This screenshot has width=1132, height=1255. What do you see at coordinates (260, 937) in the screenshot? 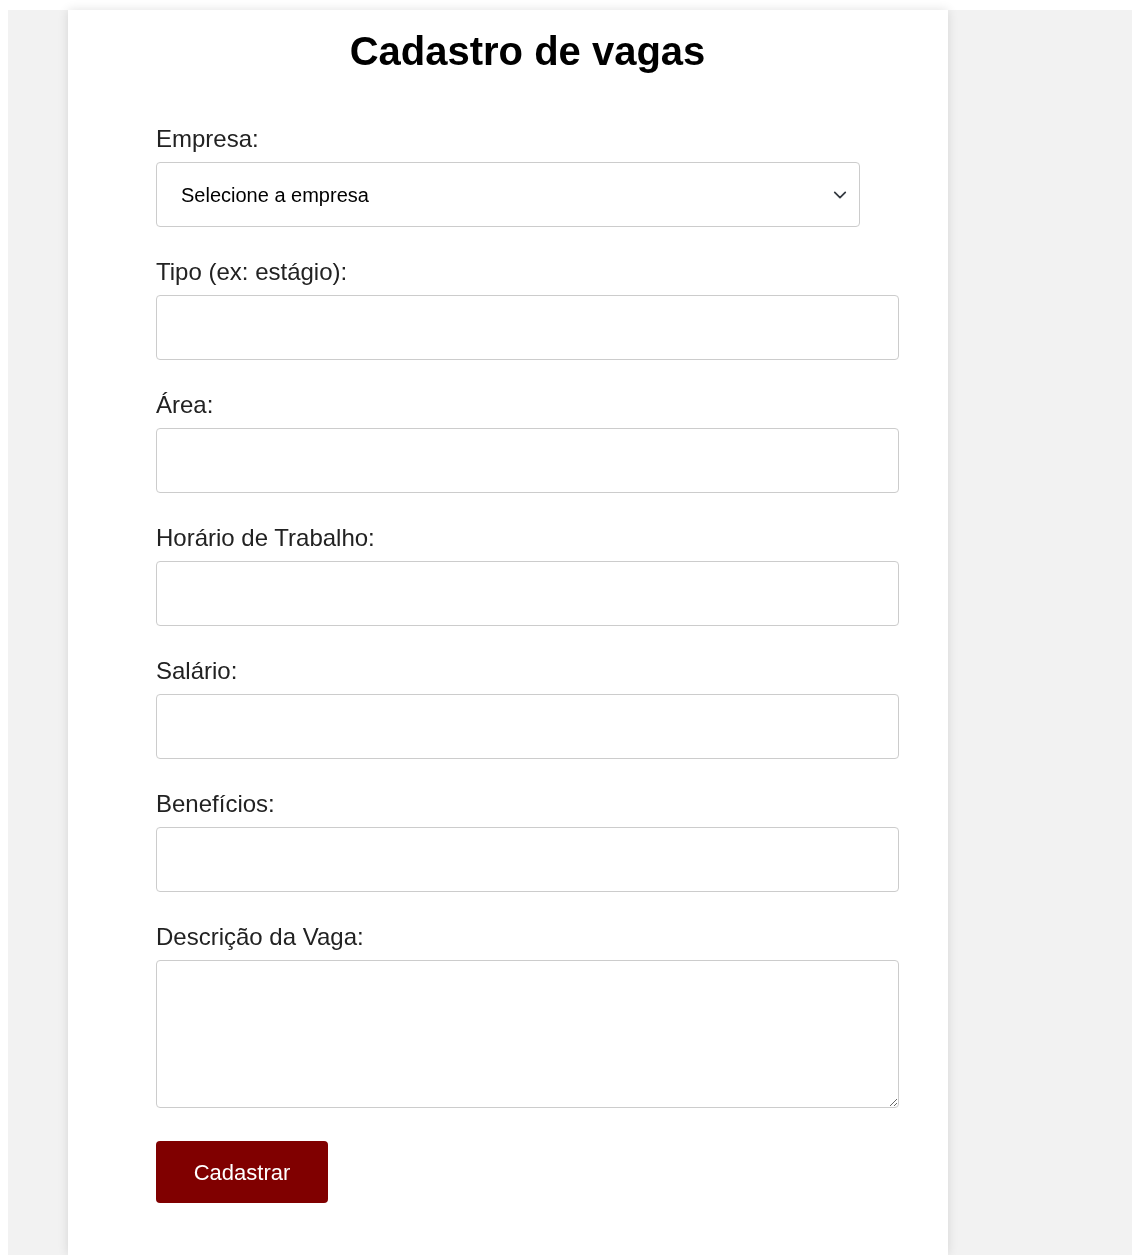
I see `field-label: Descrição da Vaga:` at bounding box center [260, 937].